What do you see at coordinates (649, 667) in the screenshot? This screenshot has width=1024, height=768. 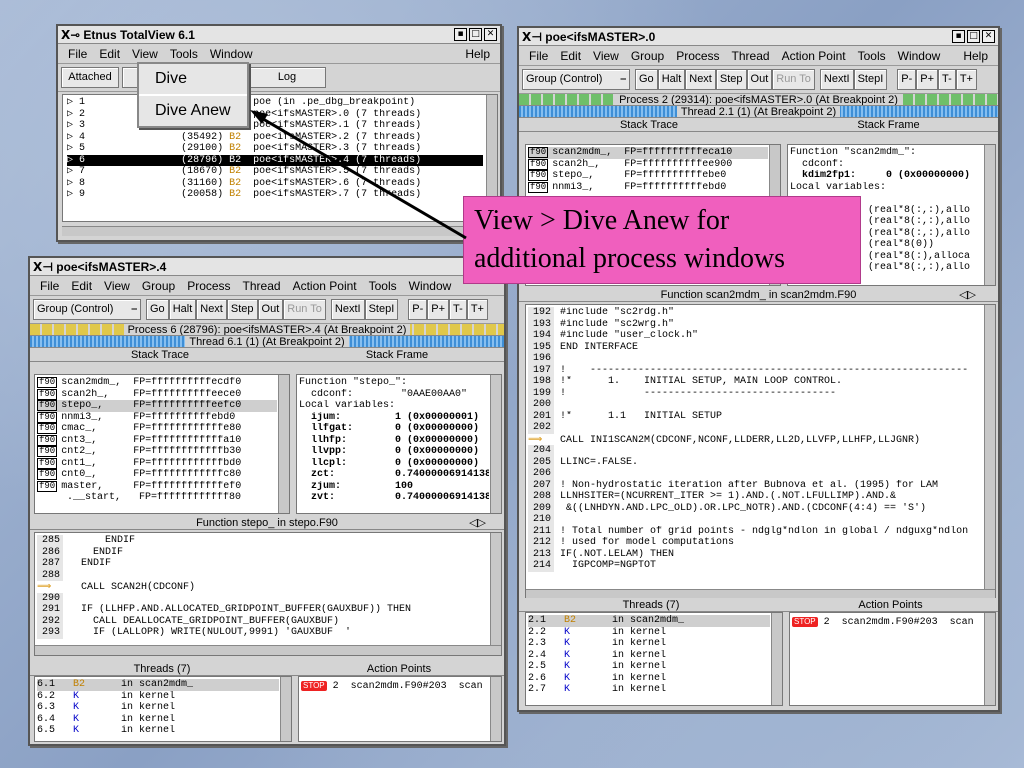 I see `thread-row: 2.5 K in kernel` at bounding box center [649, 667].